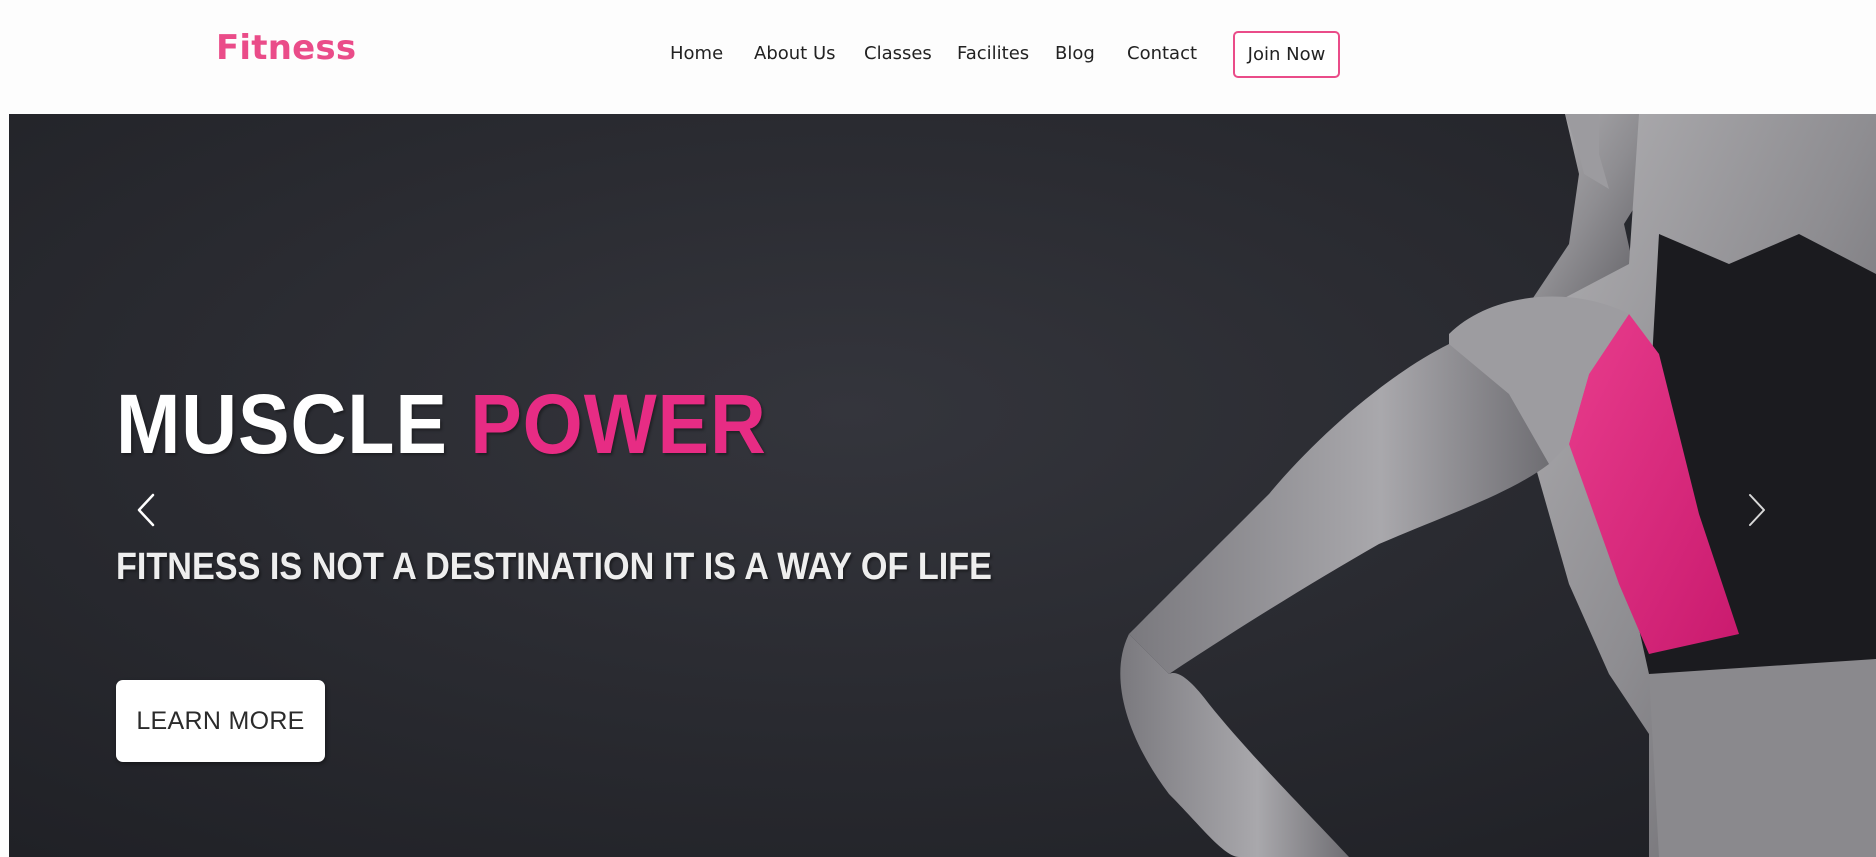 Image resolution: width=1876 pixels, height=857 pixels. I want to click on join-now-button: Join Now, so click(1286, 54).